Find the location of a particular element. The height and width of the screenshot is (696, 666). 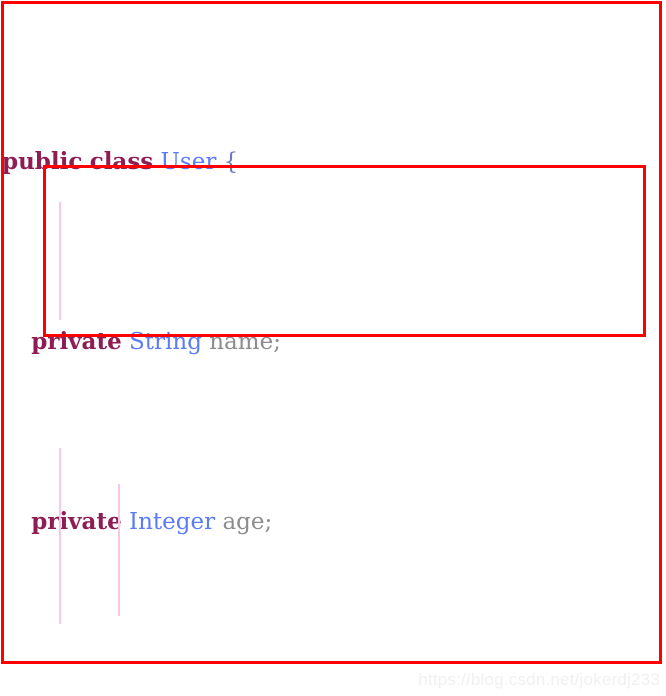

code-line-field-age: private Integer age; is located at coordinates (333, 522).